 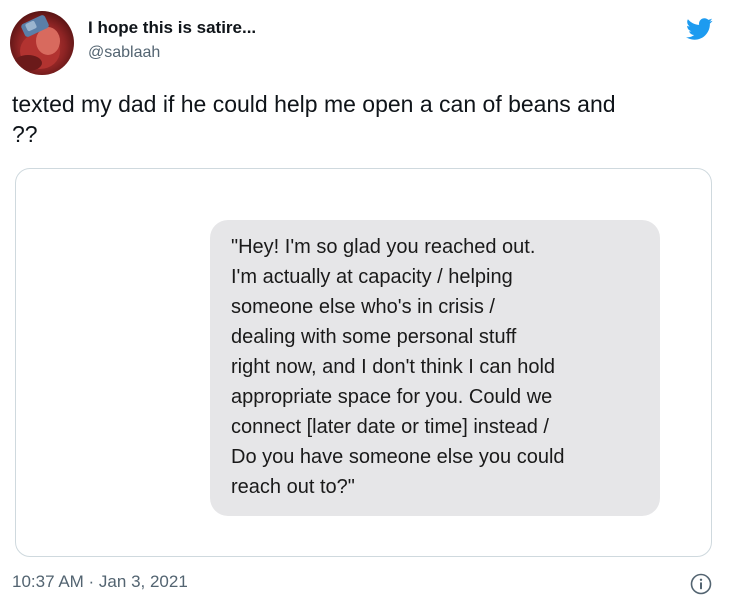 What do you see at coordinates (124, 53) in the screenshot?
I see `user-handle: @sablaah` at bounding box center [124, 53].